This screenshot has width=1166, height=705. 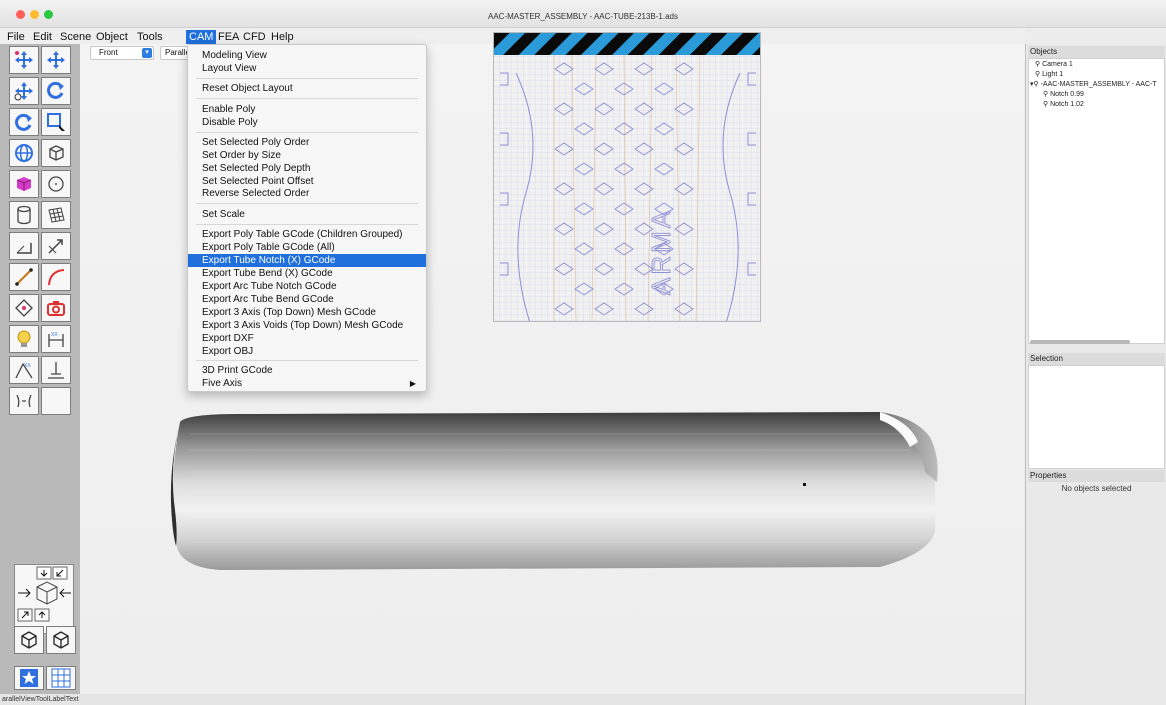 I want to click on menu-item-export-dxf: Export DXF, so click(x=307, y=338).